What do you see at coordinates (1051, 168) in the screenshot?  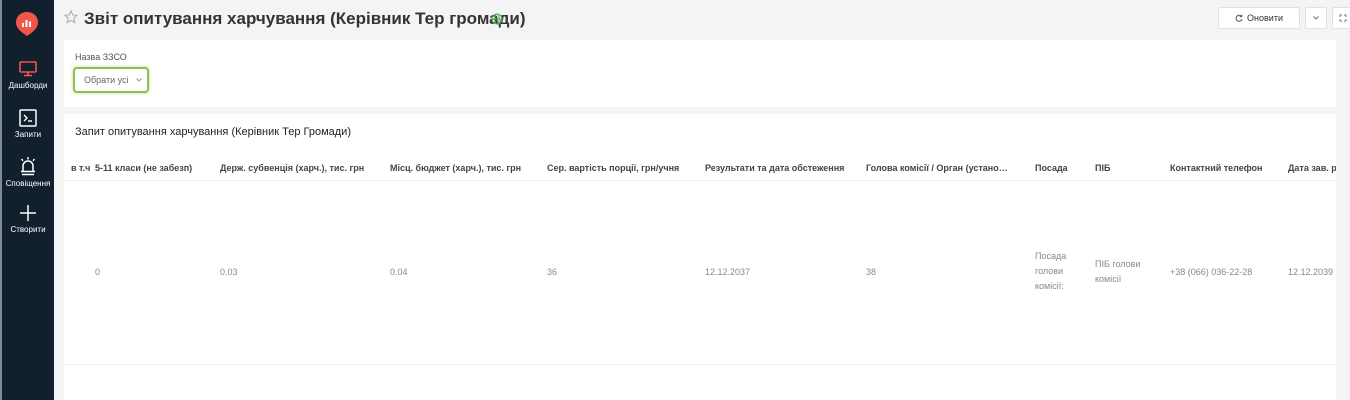 I see `column-header: Посада` at bounding box center [1051, 168].